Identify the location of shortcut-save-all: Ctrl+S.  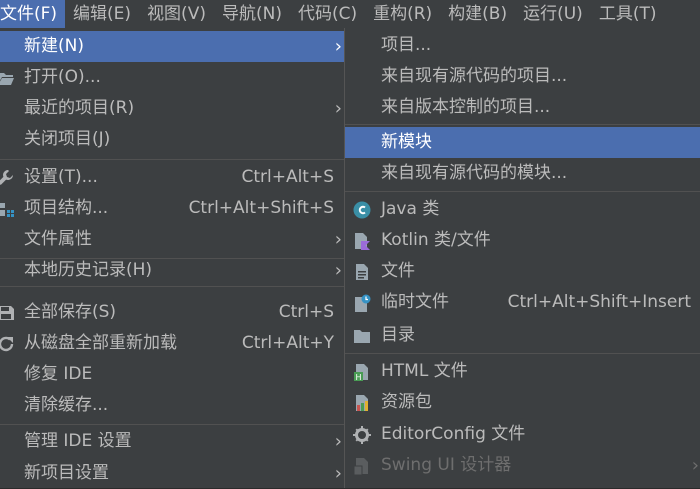
(306, 312).